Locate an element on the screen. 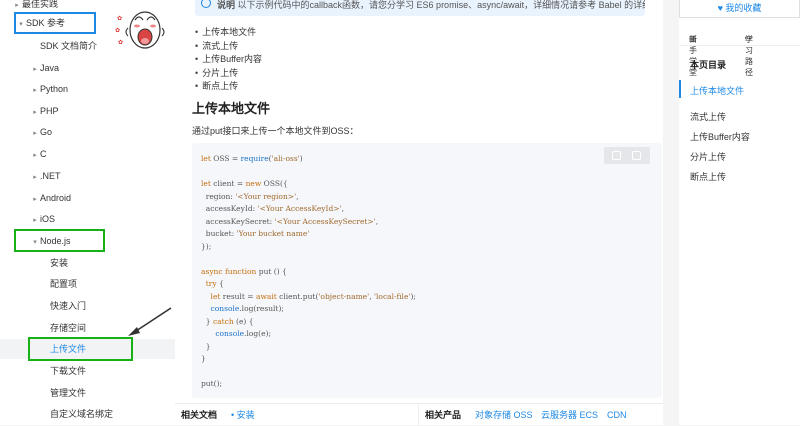  toc-item-multipart-upload: 分片上传 is located at coordinates (708, 156).